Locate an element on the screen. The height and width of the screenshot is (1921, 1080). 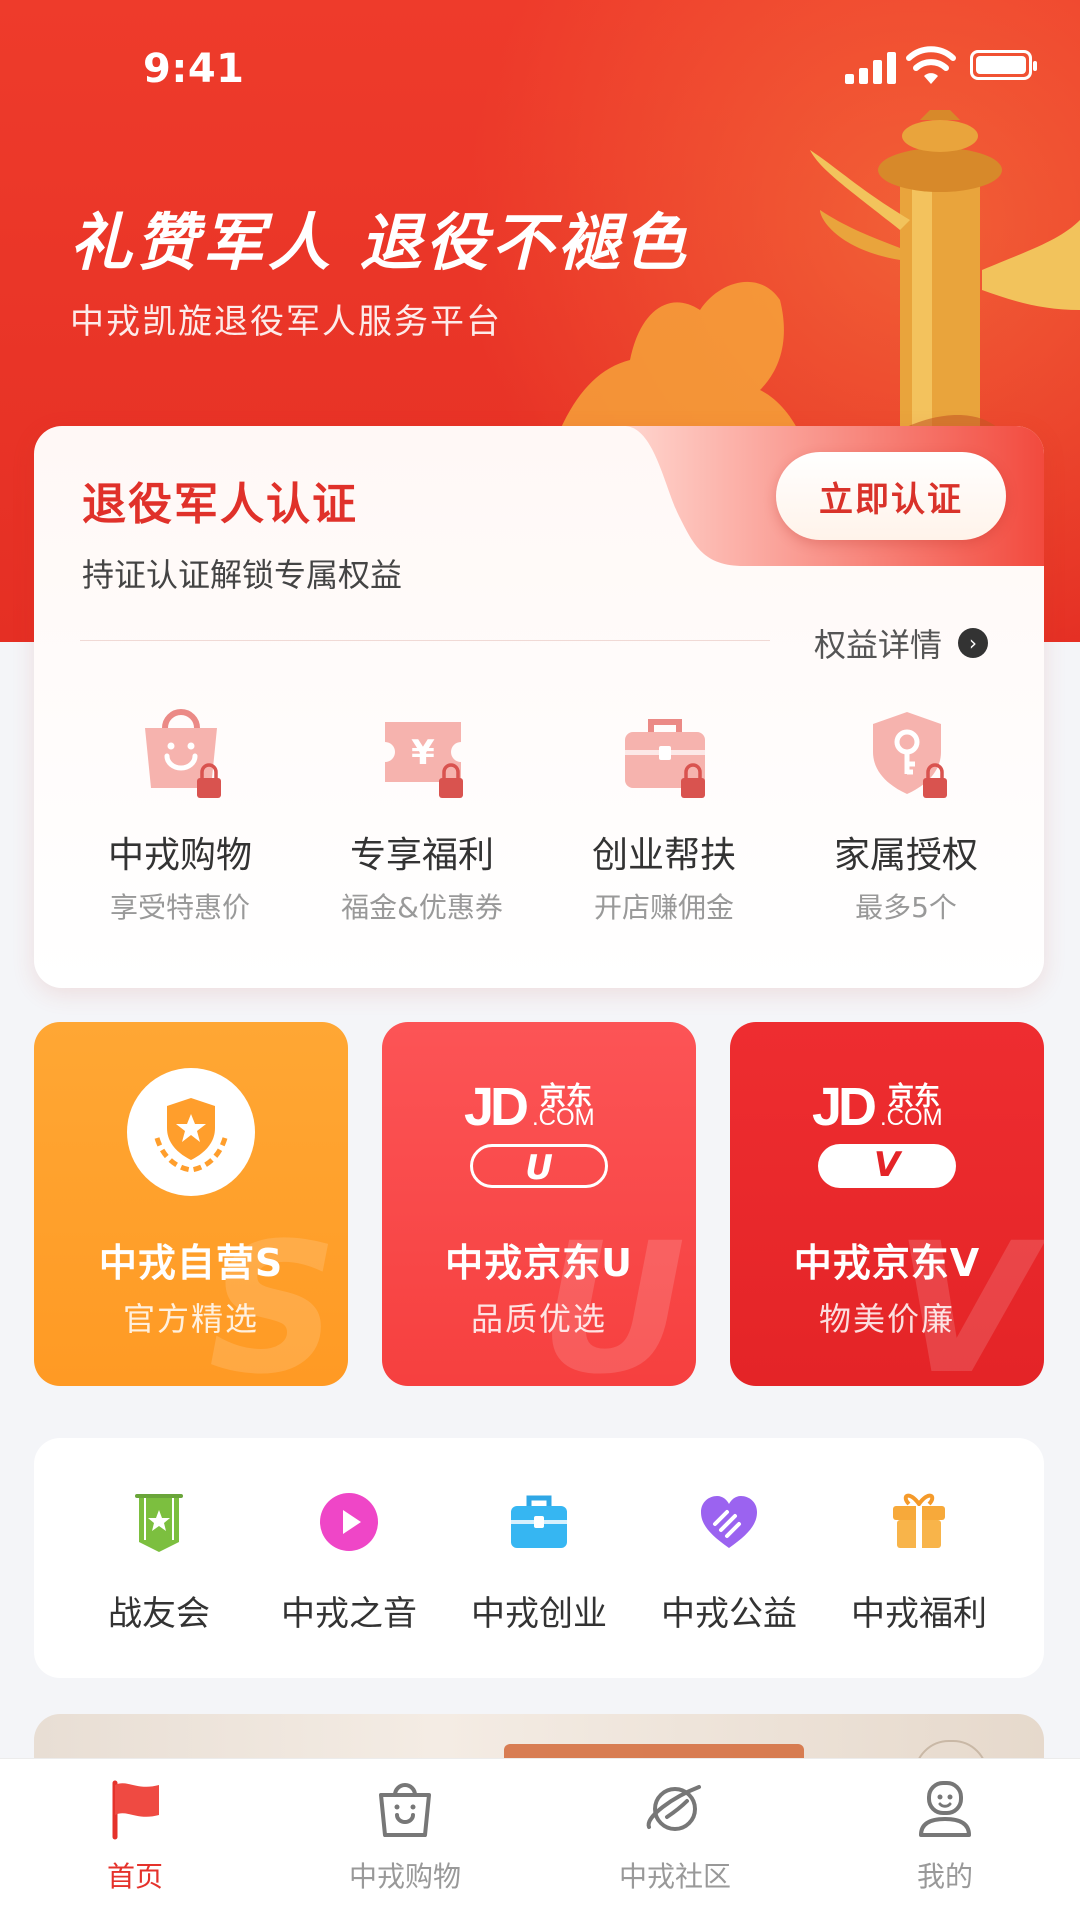
quick-link-entrepreneurship: 中戎创业 is located at coordinates (539, 1558).